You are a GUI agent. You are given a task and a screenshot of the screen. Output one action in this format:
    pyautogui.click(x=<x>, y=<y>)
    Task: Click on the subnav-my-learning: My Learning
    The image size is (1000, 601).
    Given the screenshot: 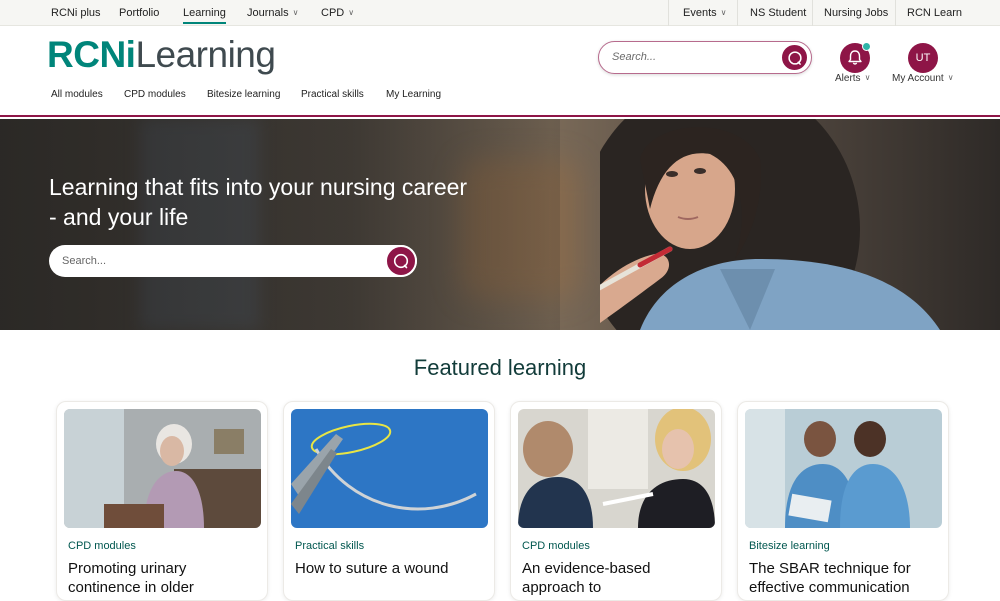 What is the action you would take?
    pyautogui.click(x=413, y=94)
    